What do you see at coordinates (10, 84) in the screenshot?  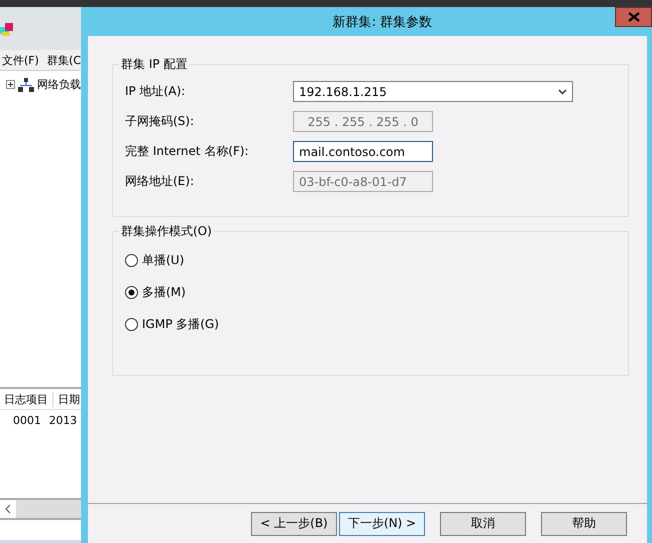 I see `expand-icon` at bounding box center [10, 84].